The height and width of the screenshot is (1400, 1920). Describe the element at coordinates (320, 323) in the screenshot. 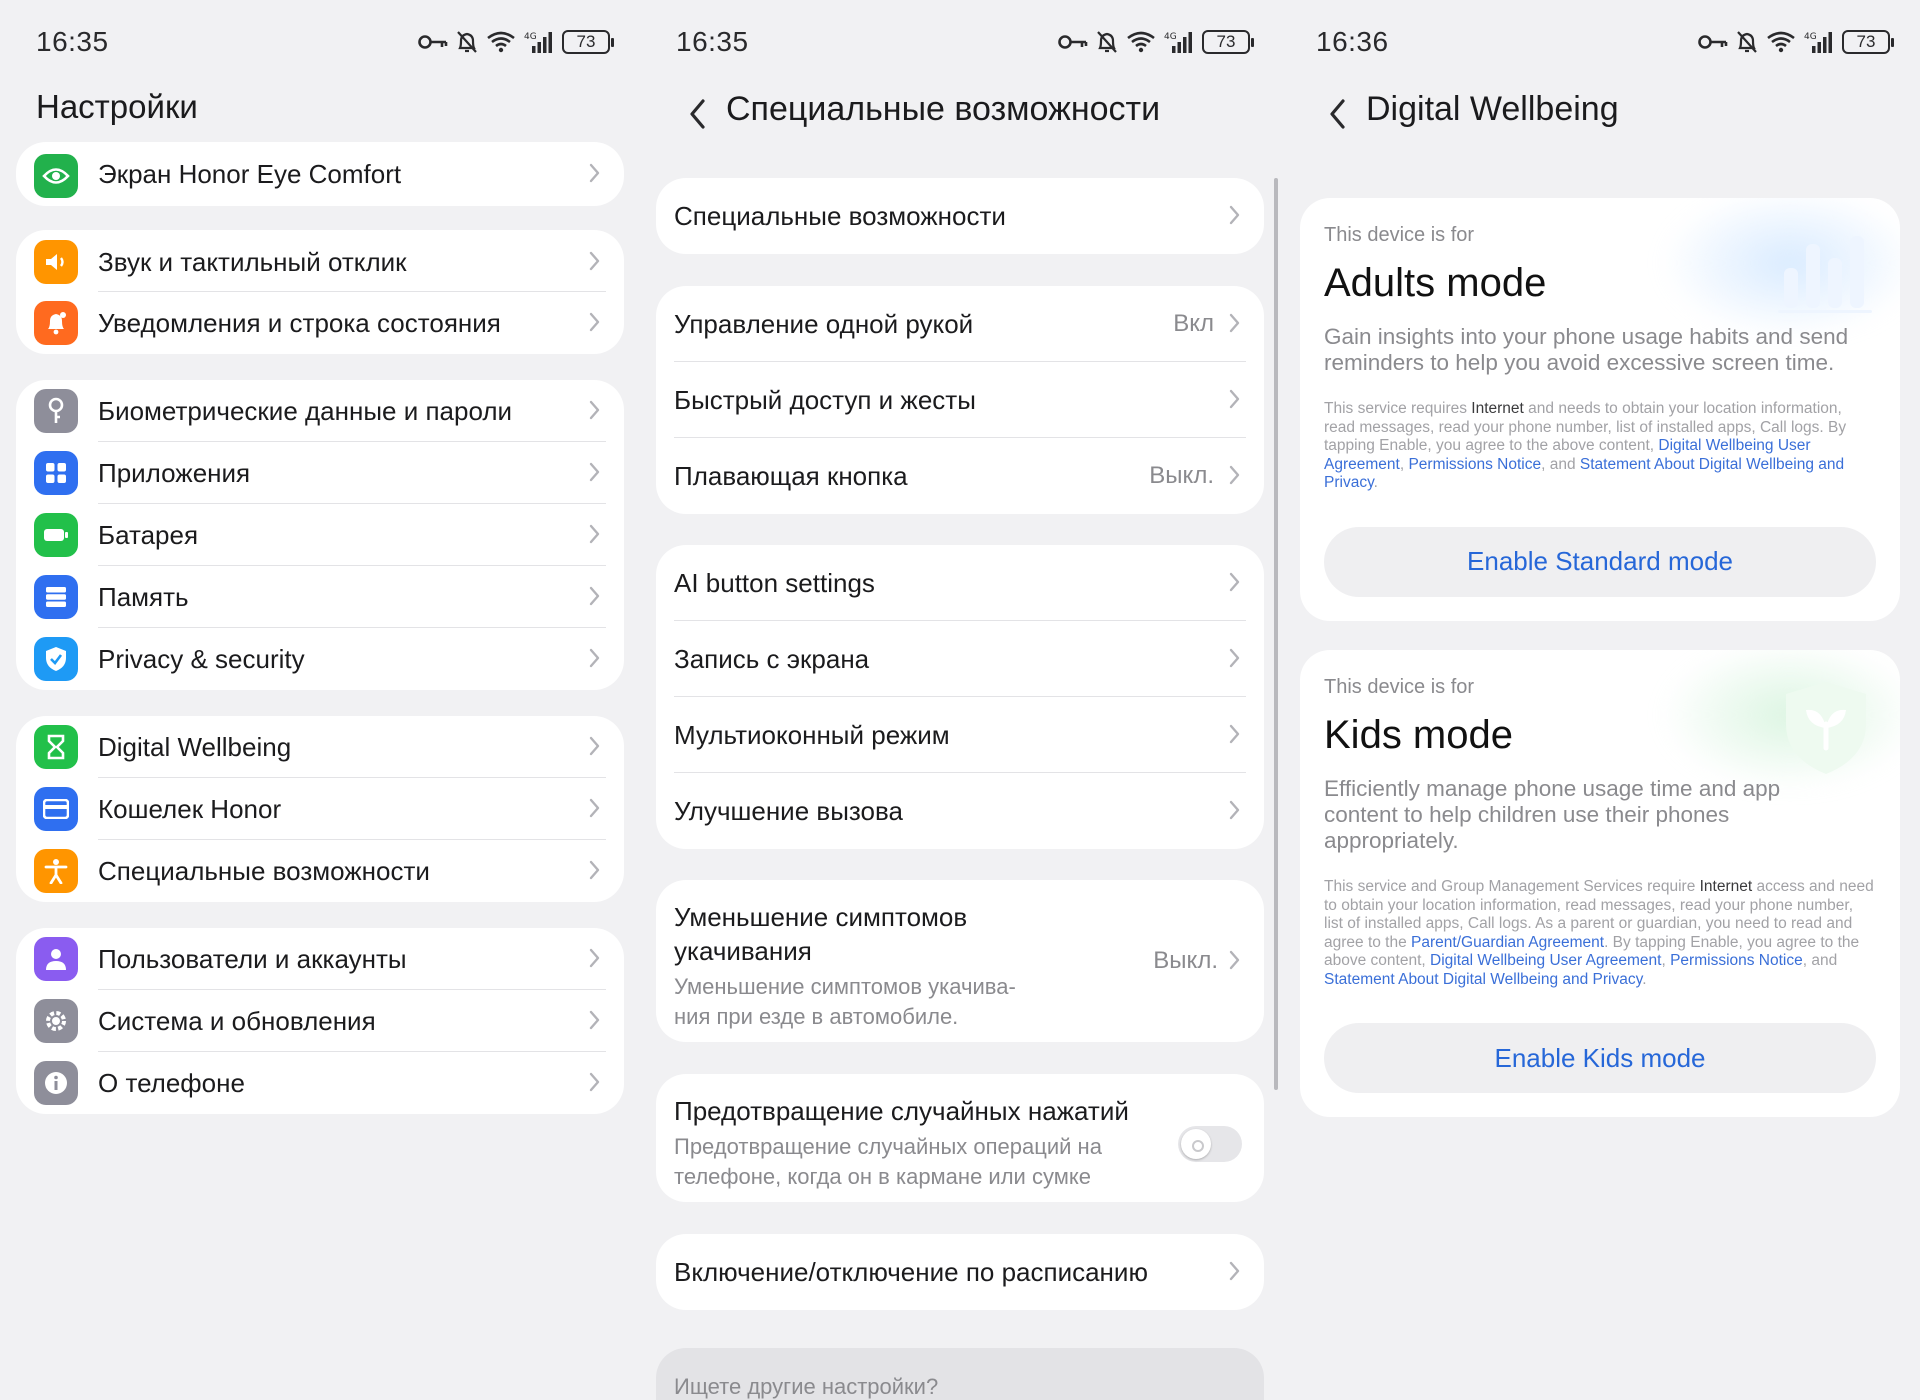

I see `settings-item-notifications: Уведомления и строка состояния` at that location.